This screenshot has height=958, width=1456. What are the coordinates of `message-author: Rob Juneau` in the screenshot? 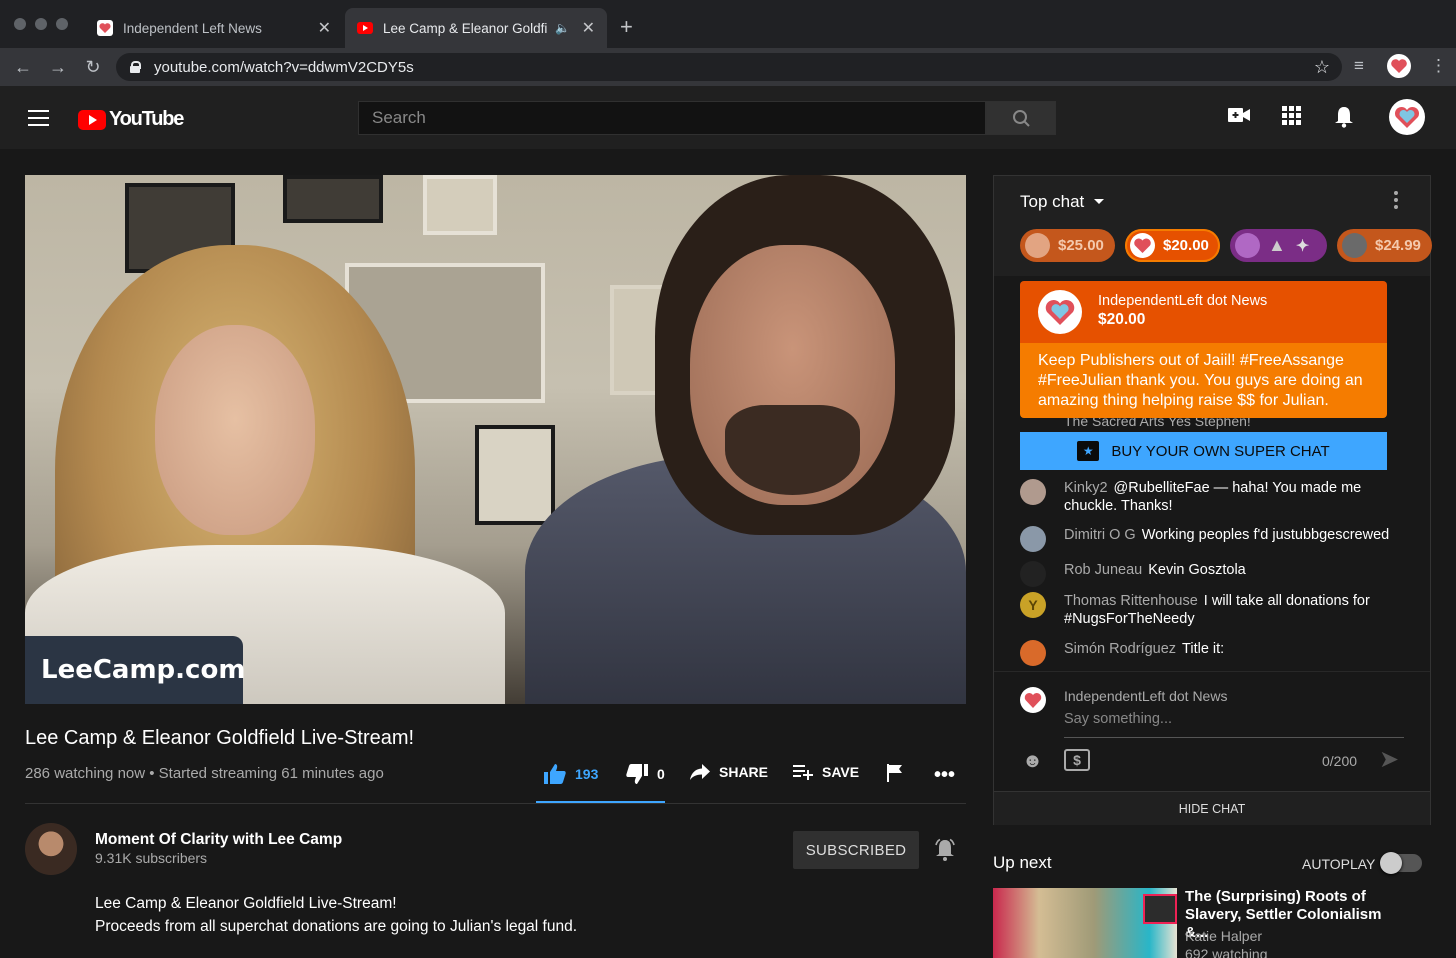 It's located at (1103, 570).